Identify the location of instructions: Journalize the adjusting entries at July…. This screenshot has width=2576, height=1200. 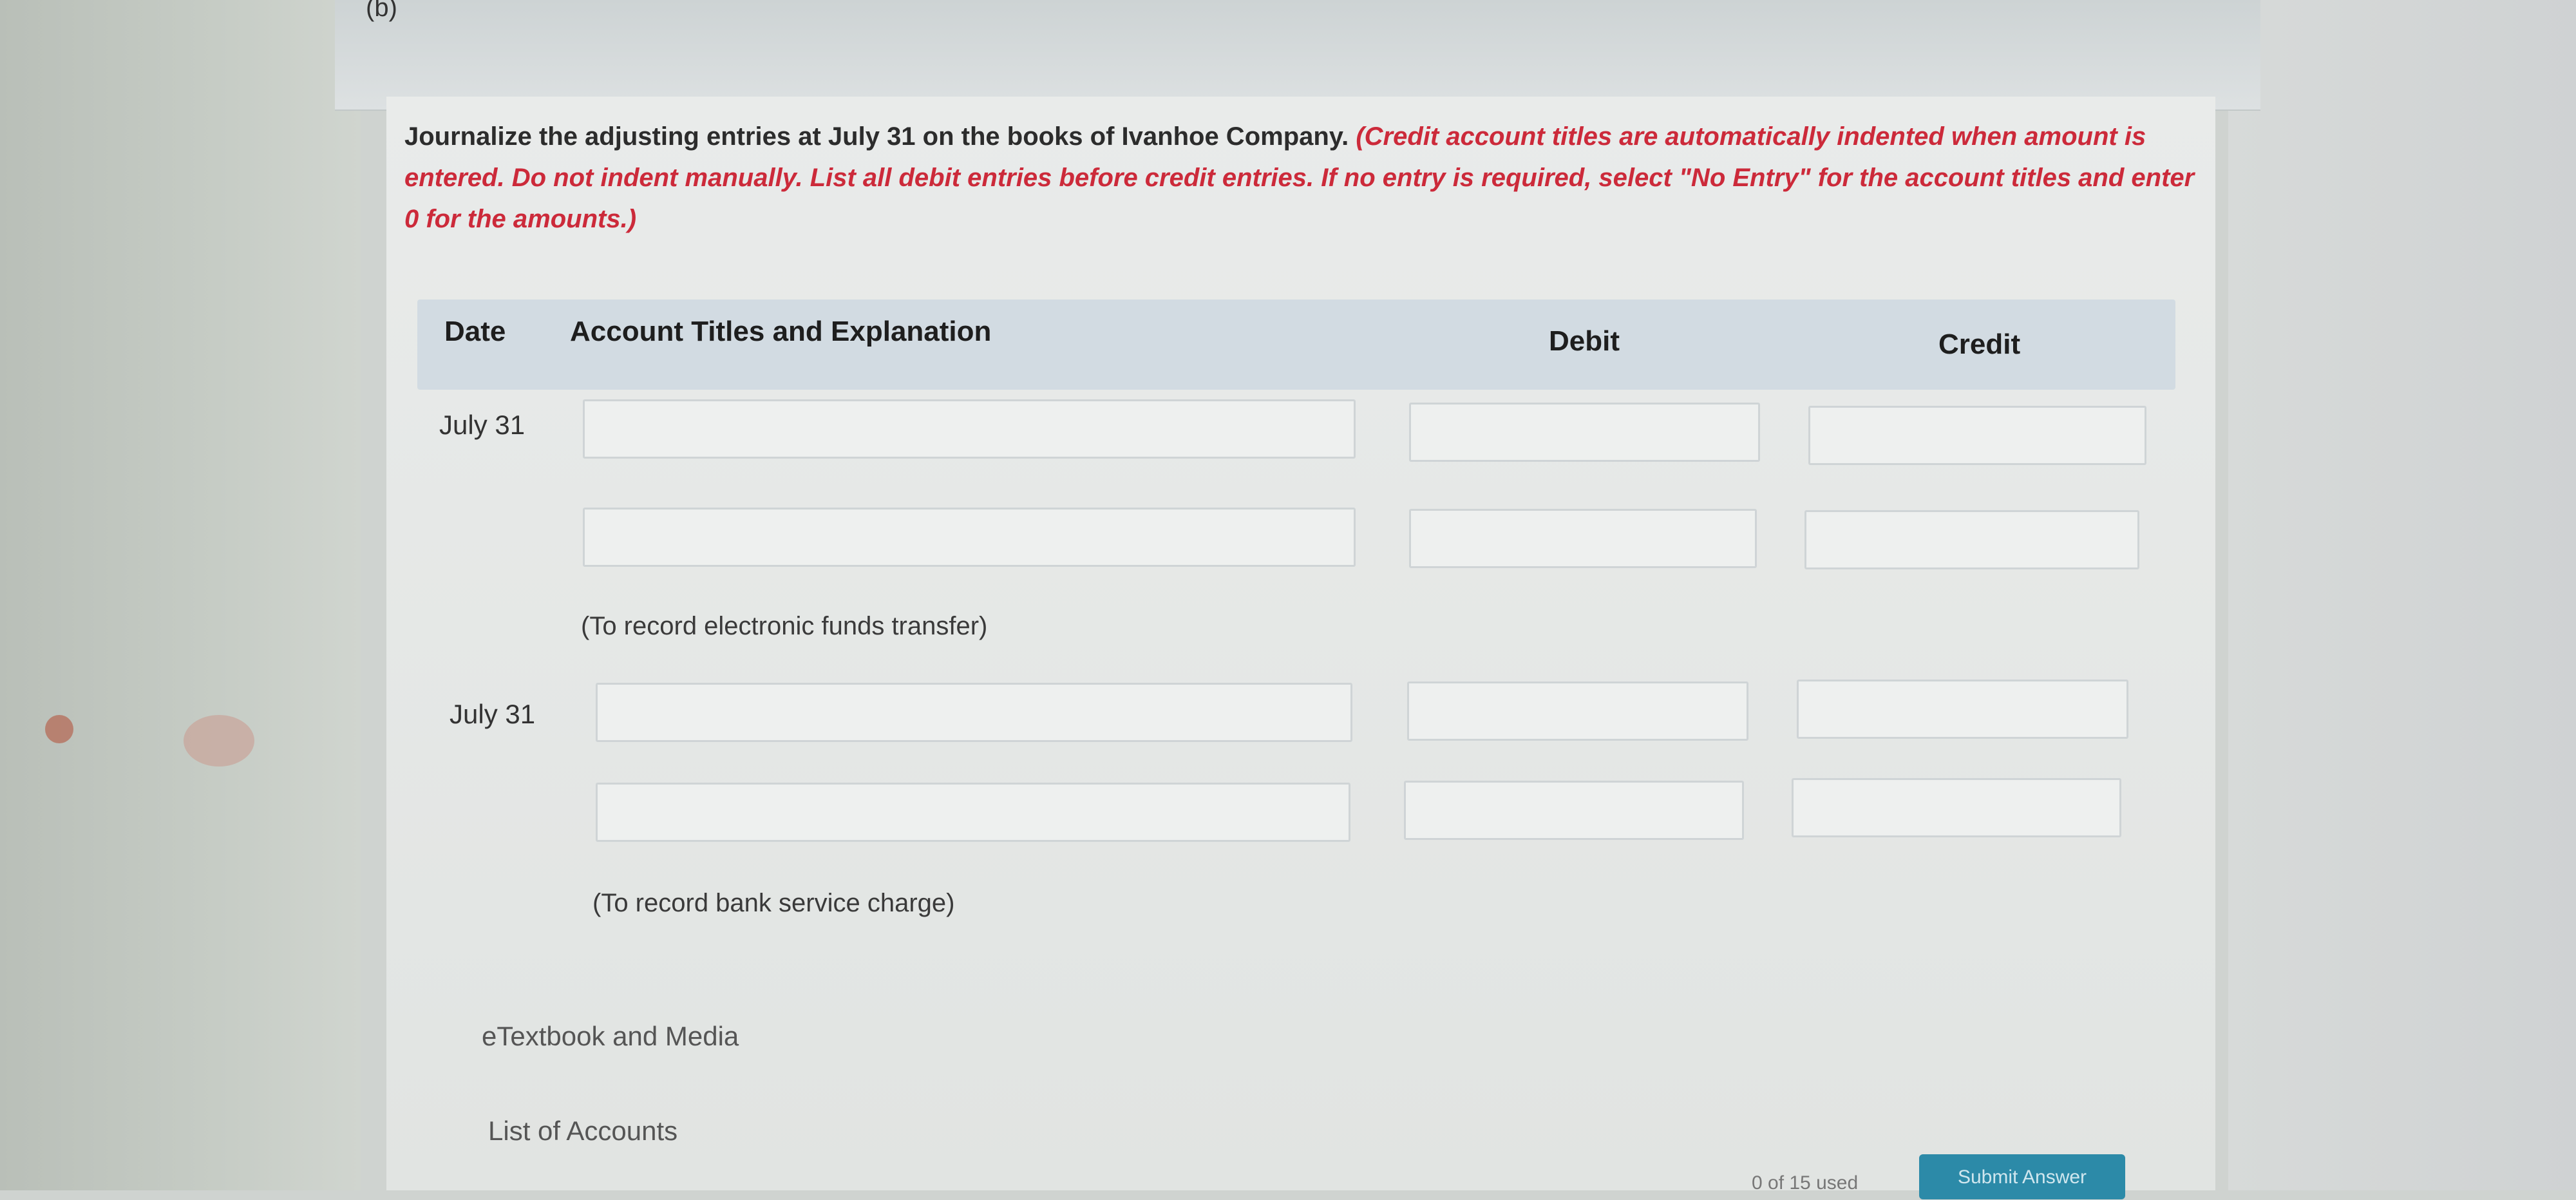
(1299, 178).